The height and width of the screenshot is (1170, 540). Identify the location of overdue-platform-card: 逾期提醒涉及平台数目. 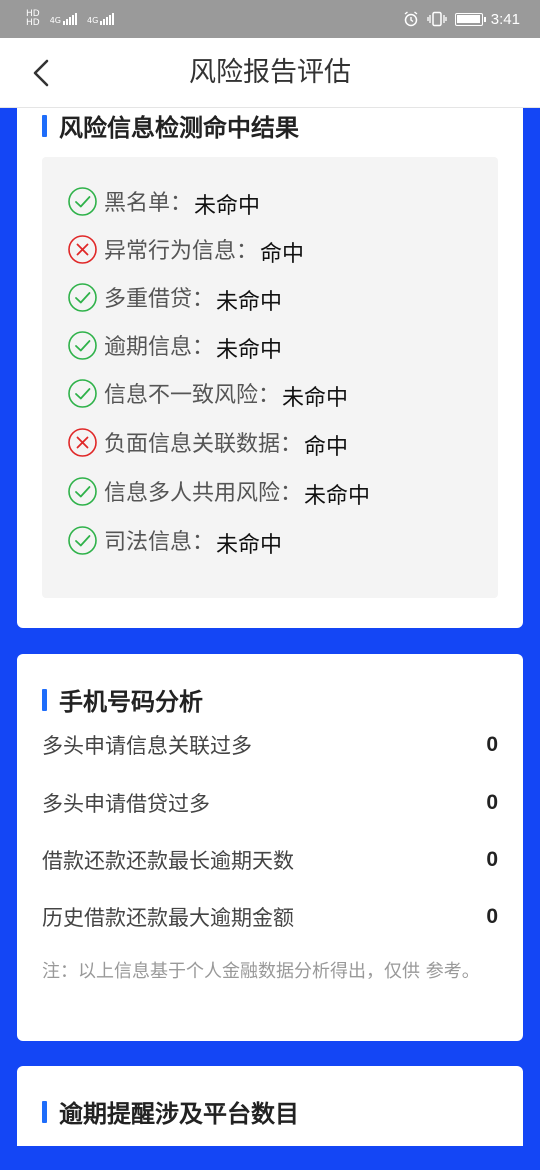
(270, 1106).